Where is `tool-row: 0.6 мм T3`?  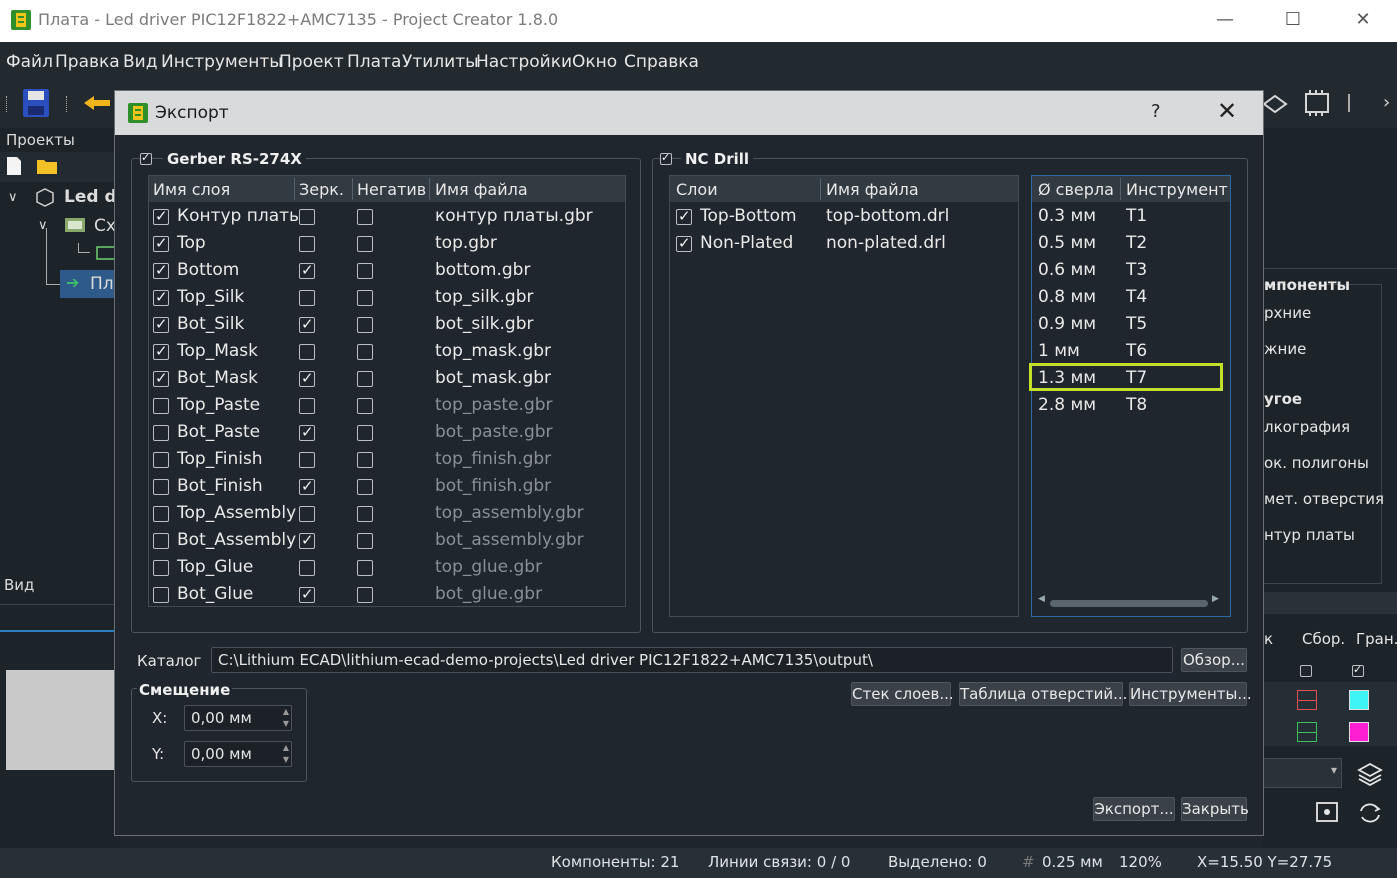 tool-row: 0.6 мм T3 is located at coordinates (1131, 273).